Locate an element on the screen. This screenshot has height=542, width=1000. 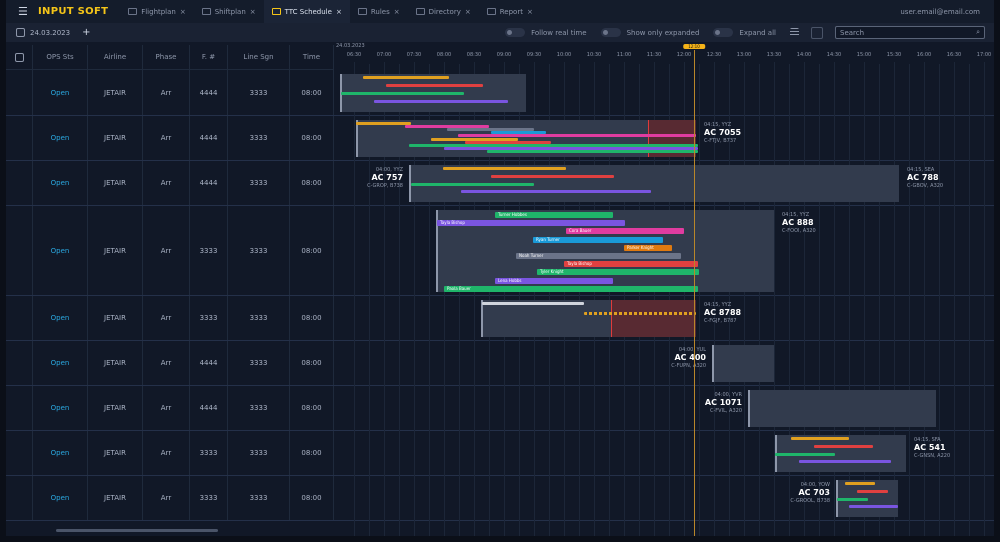
calendar-icon is located at coordinates (20, 32).